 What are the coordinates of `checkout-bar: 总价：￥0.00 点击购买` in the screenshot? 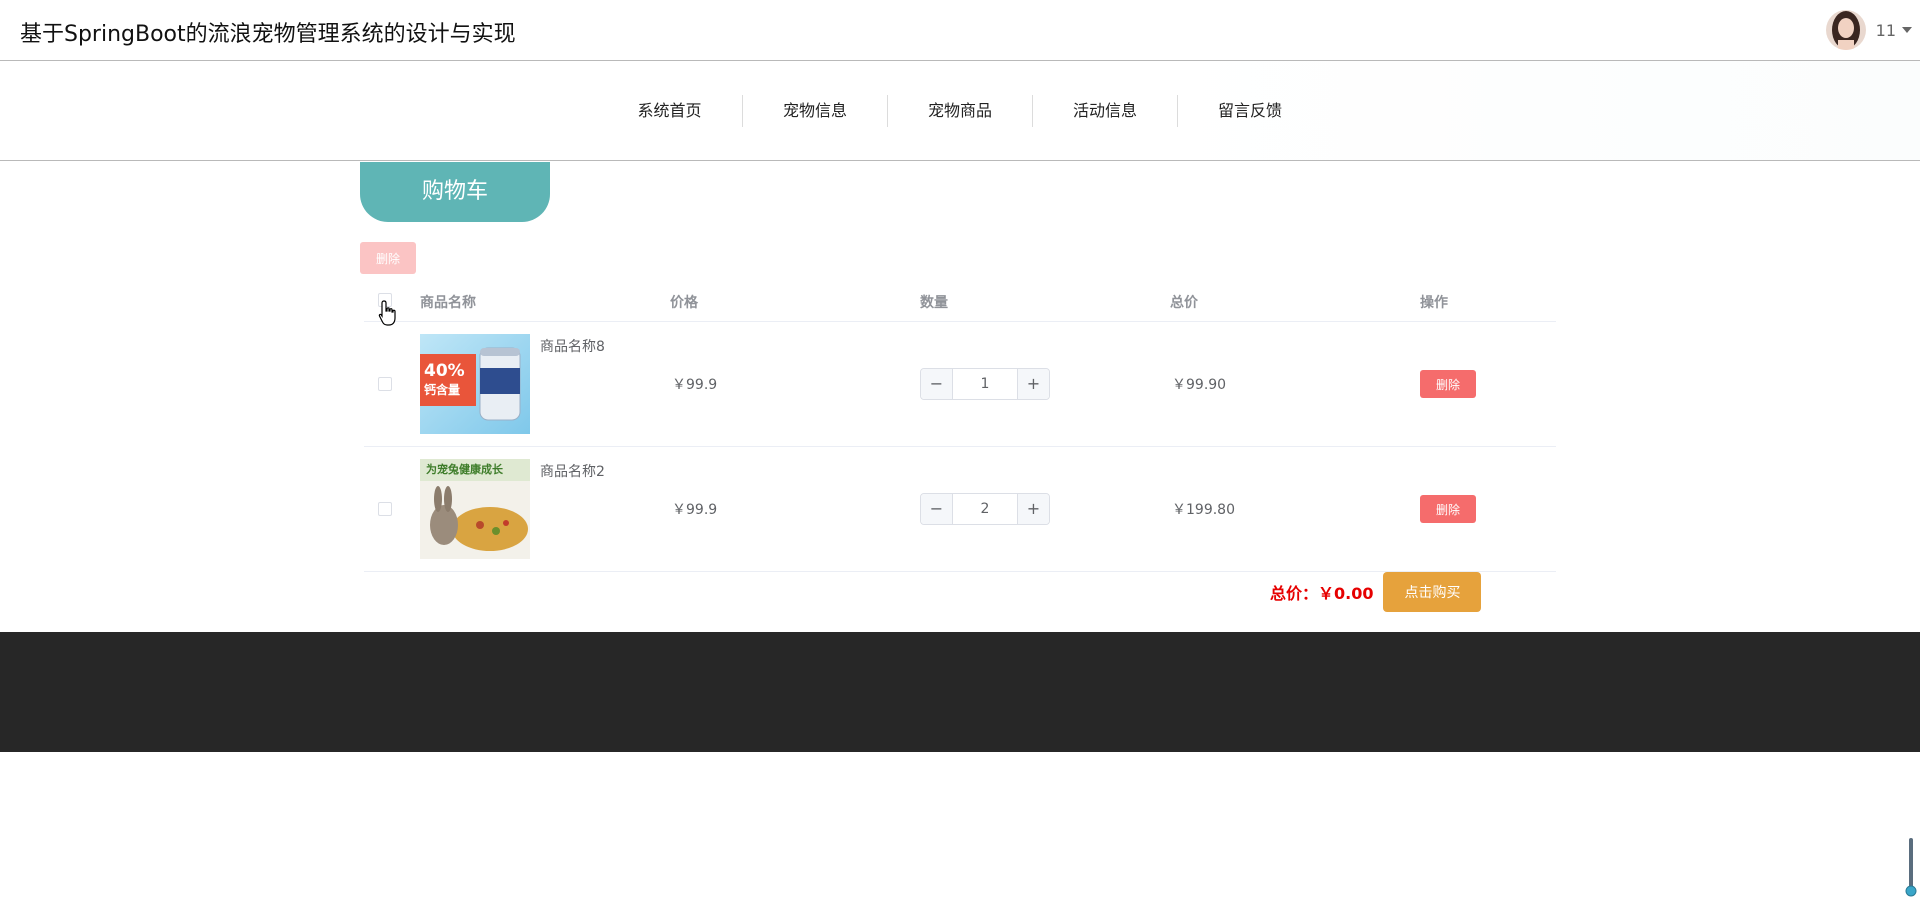 It's located at (1376, 592).